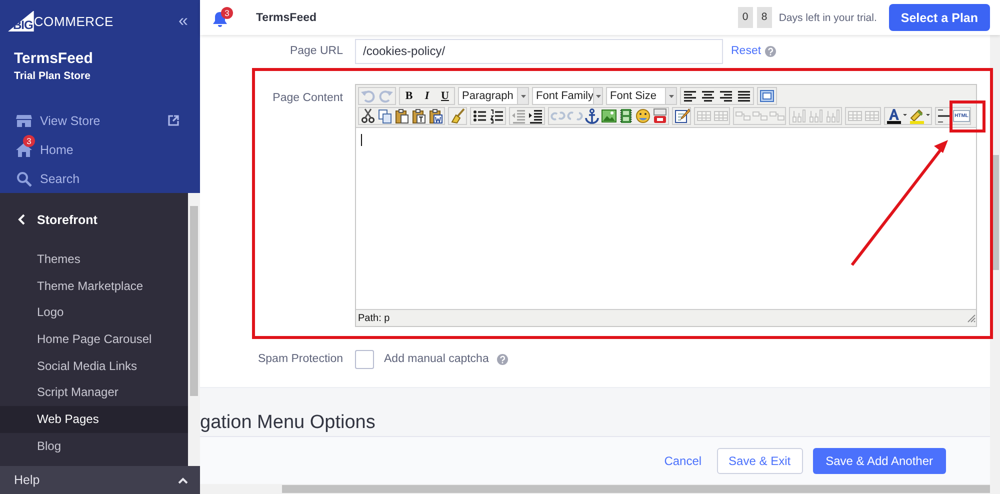 The width and height of the screenshot is (1000, 494). Describe the element at coordinates (94, 446) in the screenshot. I see `menu-item: Blog` at that location.